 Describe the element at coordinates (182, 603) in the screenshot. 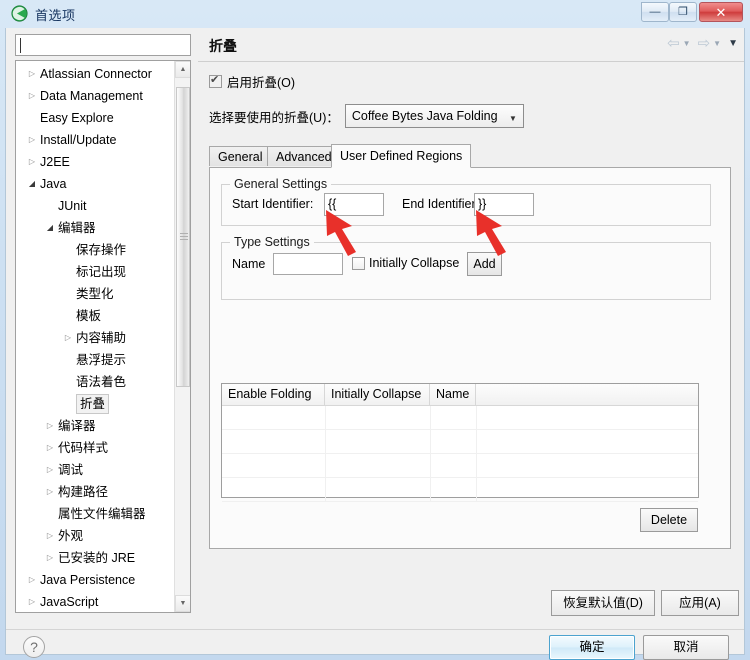

I see `scroll-down-icon: ▼` at that location.